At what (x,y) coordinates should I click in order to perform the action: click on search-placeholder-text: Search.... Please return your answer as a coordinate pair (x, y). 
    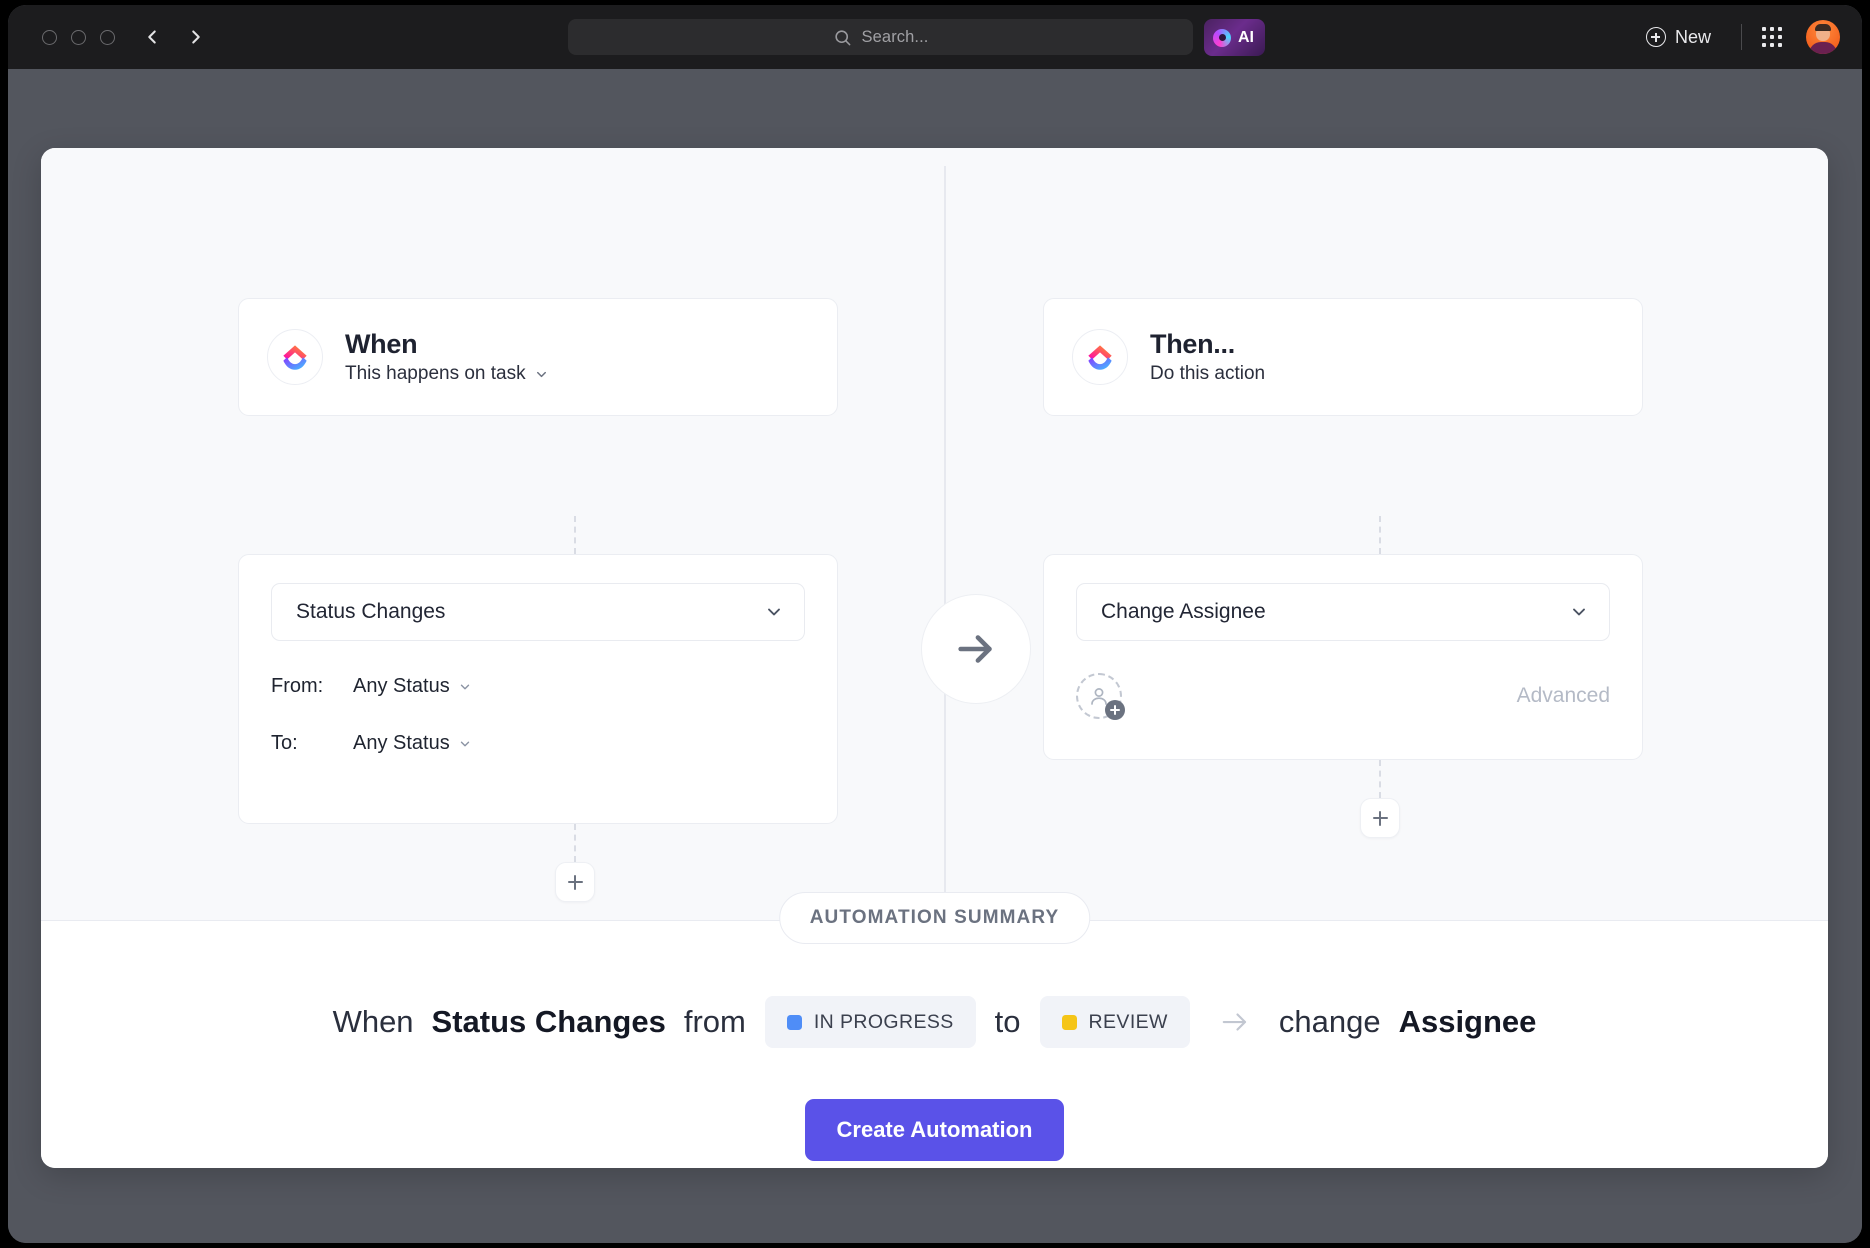
    Looking at the image, I should click on (895, 36).